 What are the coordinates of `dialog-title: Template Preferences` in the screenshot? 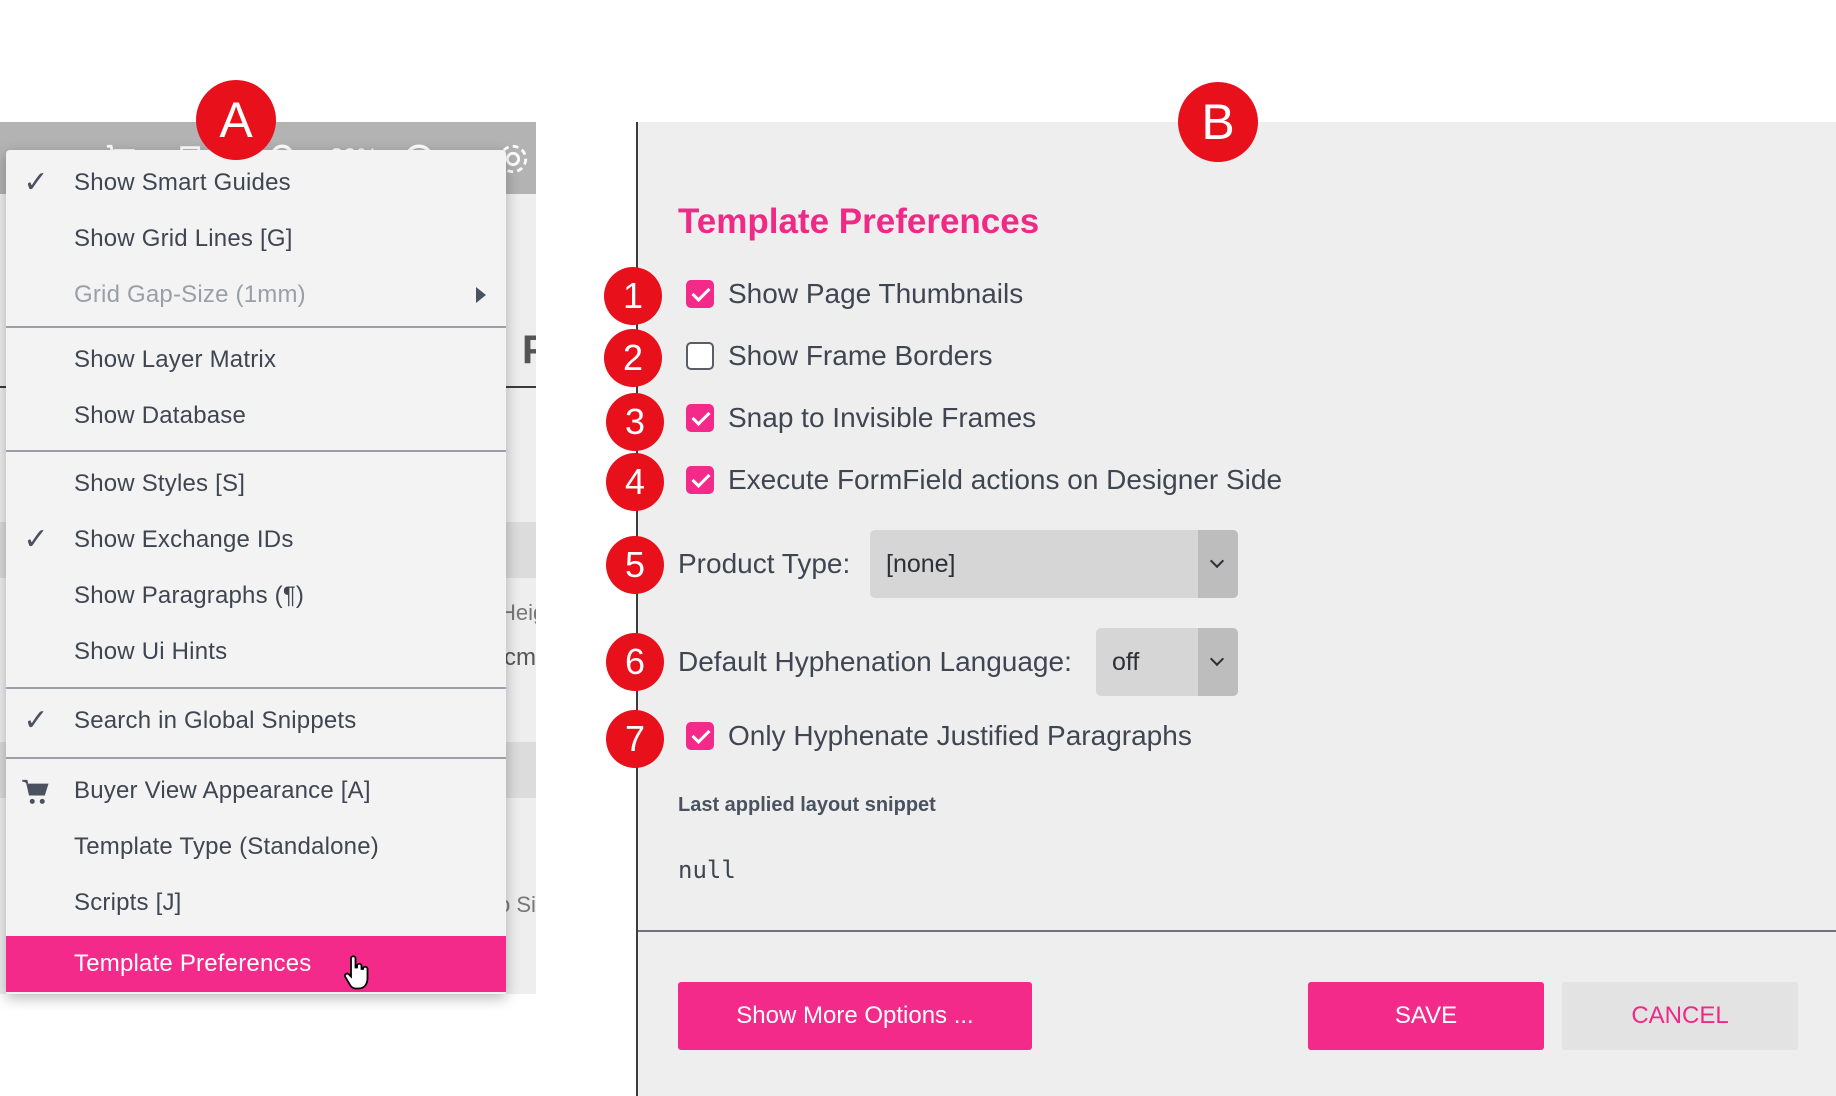 It's located at (859, 221).